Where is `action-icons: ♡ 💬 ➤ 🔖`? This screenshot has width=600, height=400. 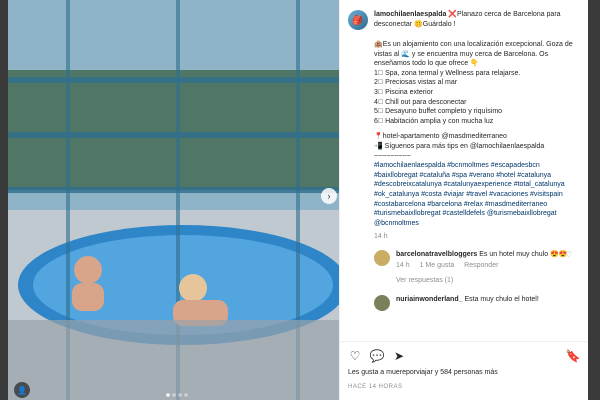
action-icons: ♡ 💬 ➤ 🔖 is located at coordinates (464, 356).